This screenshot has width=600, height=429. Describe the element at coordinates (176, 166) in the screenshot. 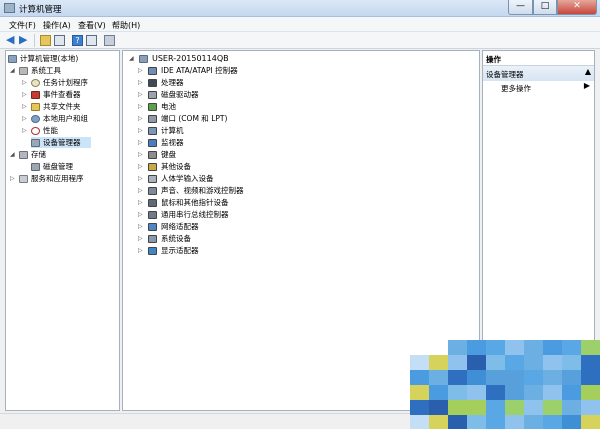

I see `device-category-label: 其他设备` at that location.